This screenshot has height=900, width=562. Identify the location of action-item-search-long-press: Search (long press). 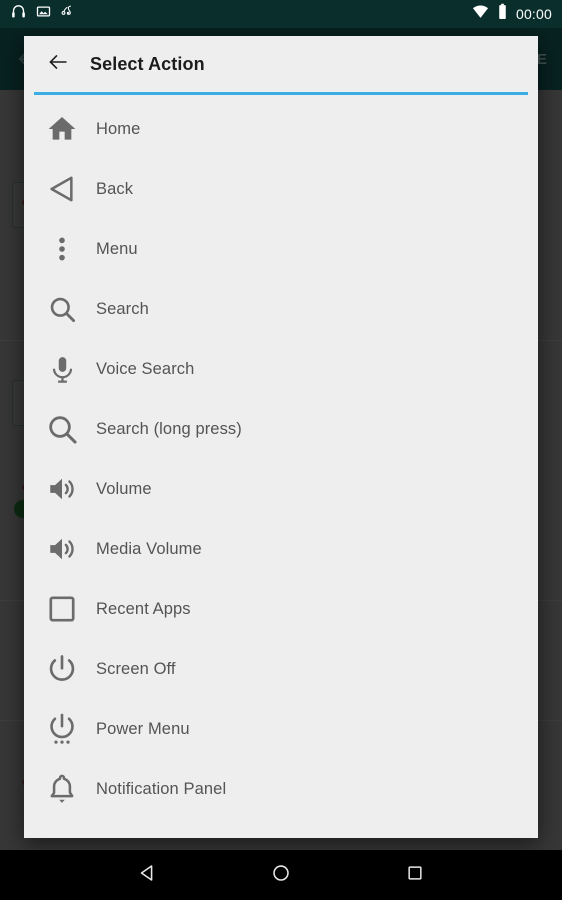
(281, 429).